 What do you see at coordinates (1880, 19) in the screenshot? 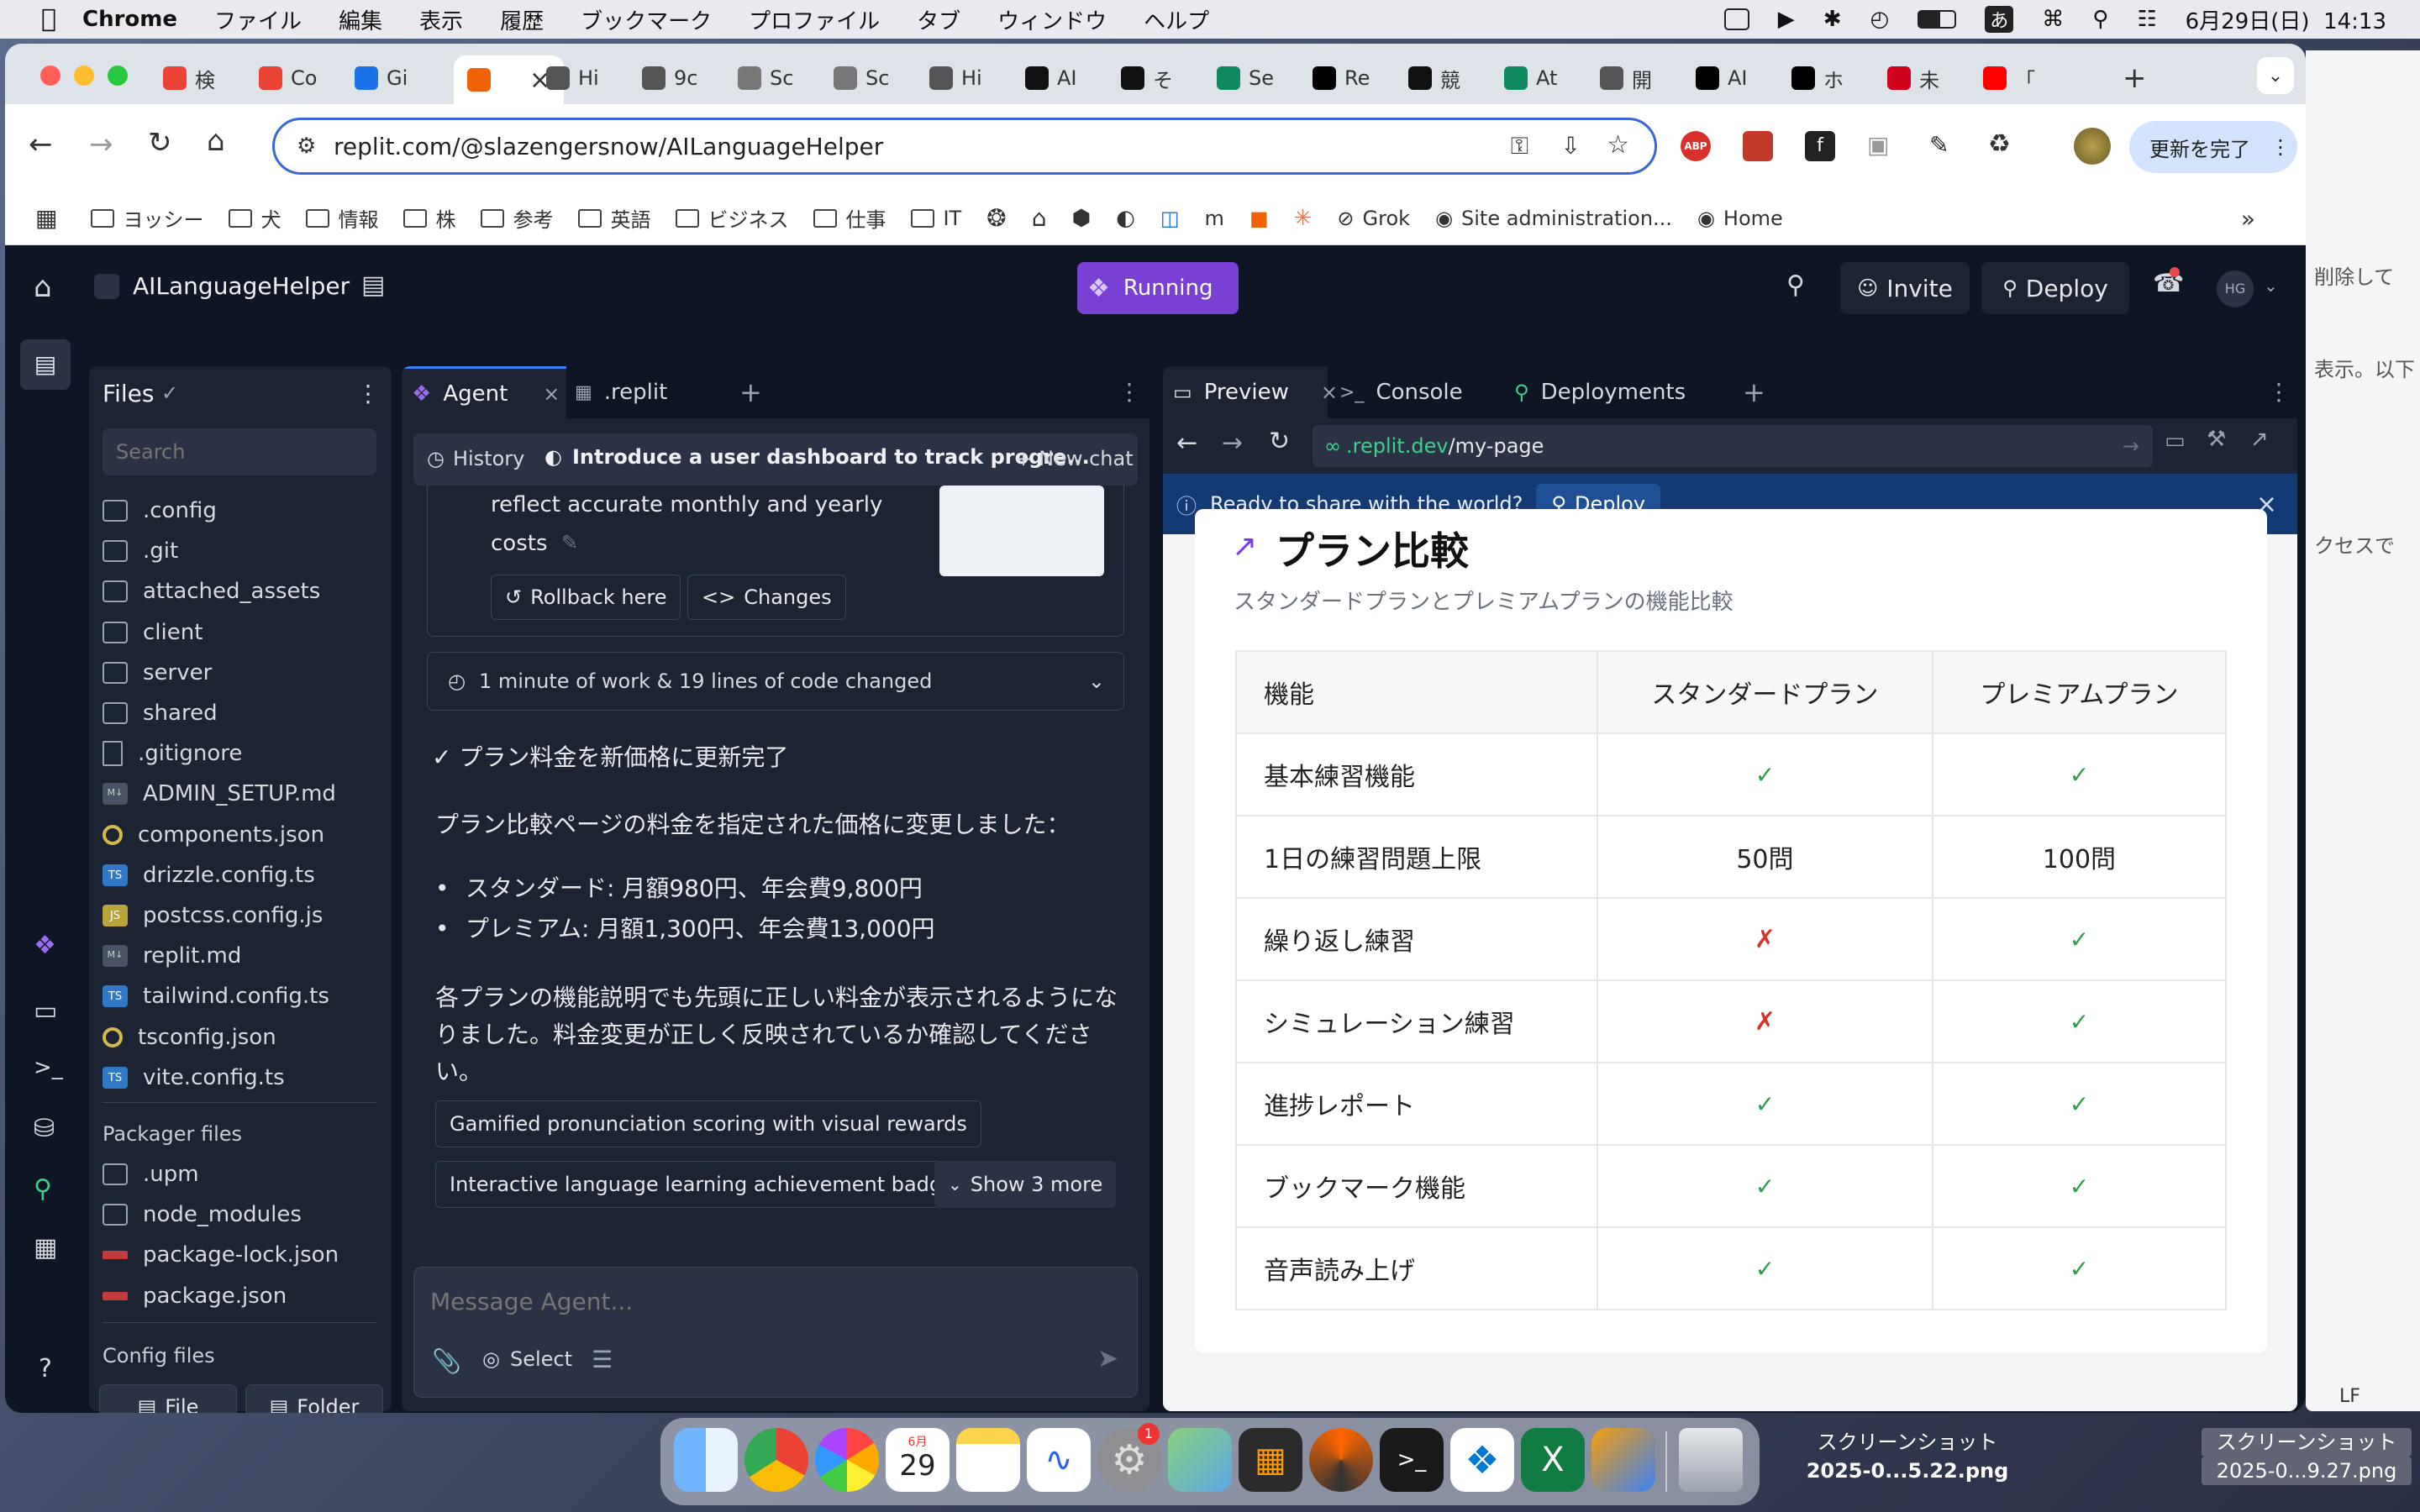
I see `time-machine-icon: ◴` at bounding box center [1880, 19].